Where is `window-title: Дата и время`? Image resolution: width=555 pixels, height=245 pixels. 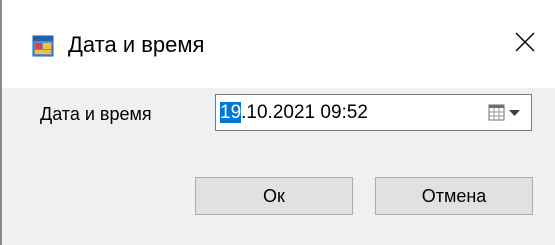 window-title: Дата и время is located at coordinates (136, 44).